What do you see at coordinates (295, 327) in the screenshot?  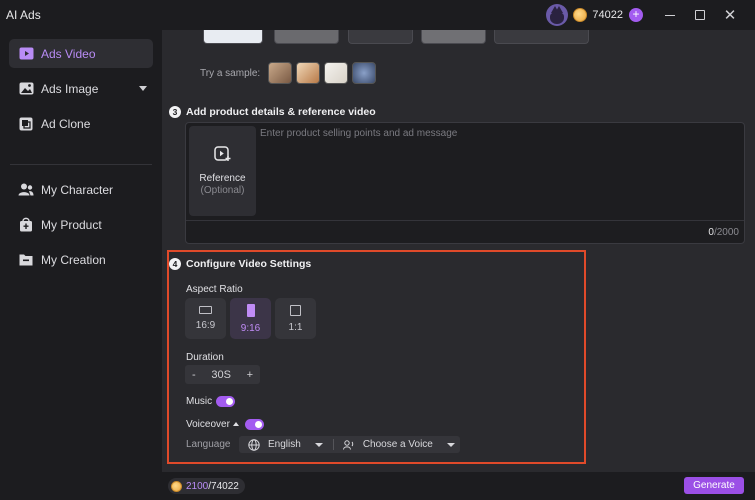 I see `aspect-ratio-text: 1:1` at bounding box center [295, 327].